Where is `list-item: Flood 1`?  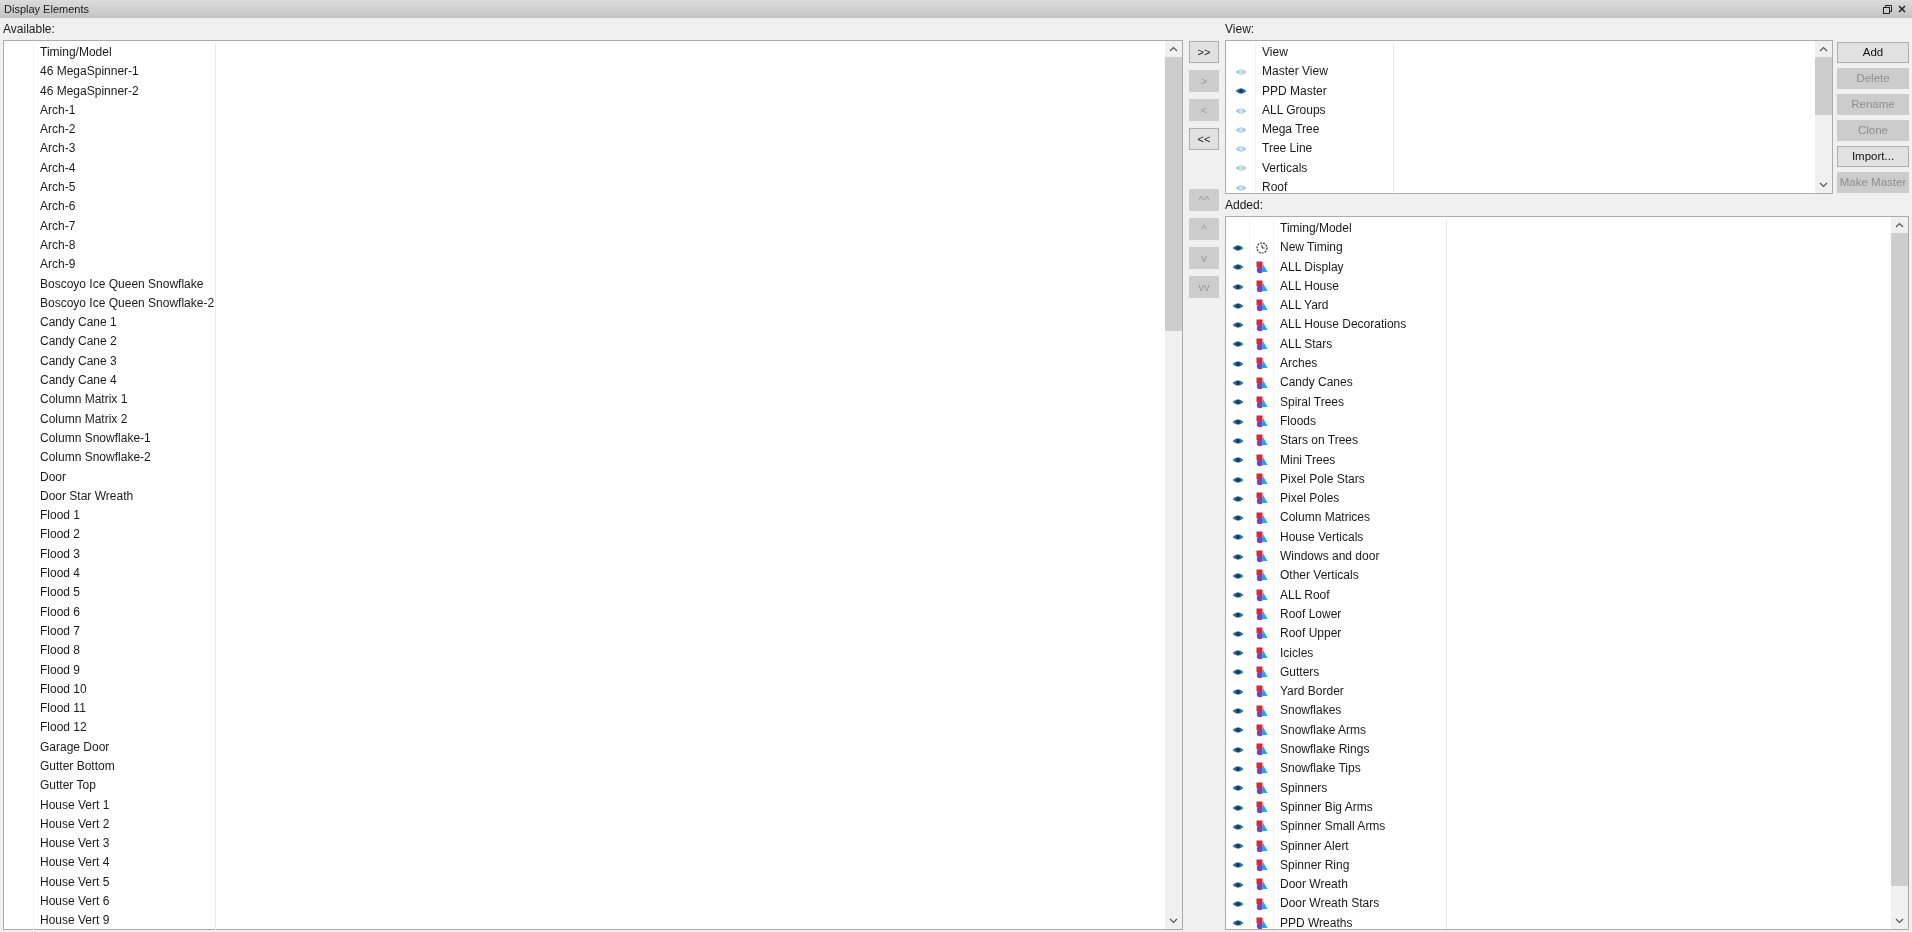 list-item: Flood 1 is located at coordinates (125, 516).